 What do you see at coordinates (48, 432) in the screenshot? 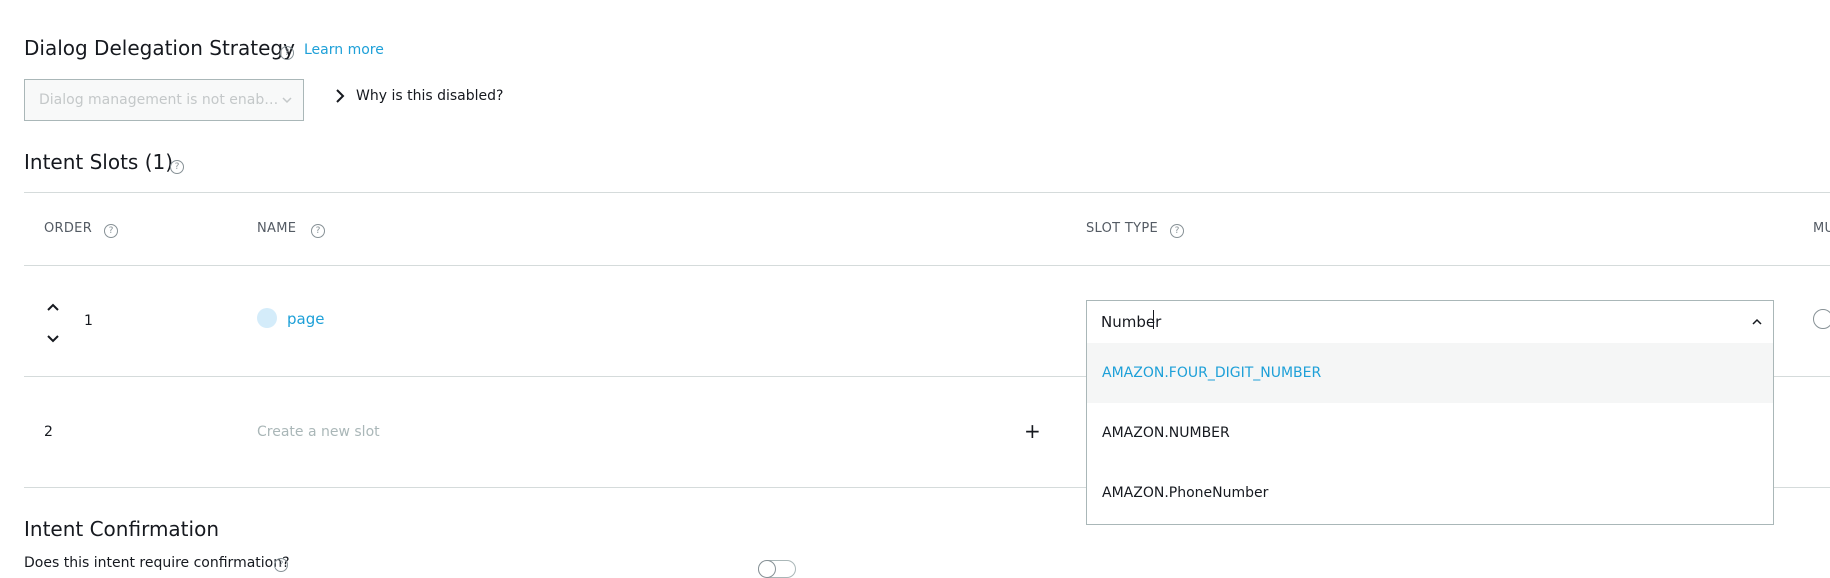
I see `slot-order-number: 2` at bounding box center [48, 432].